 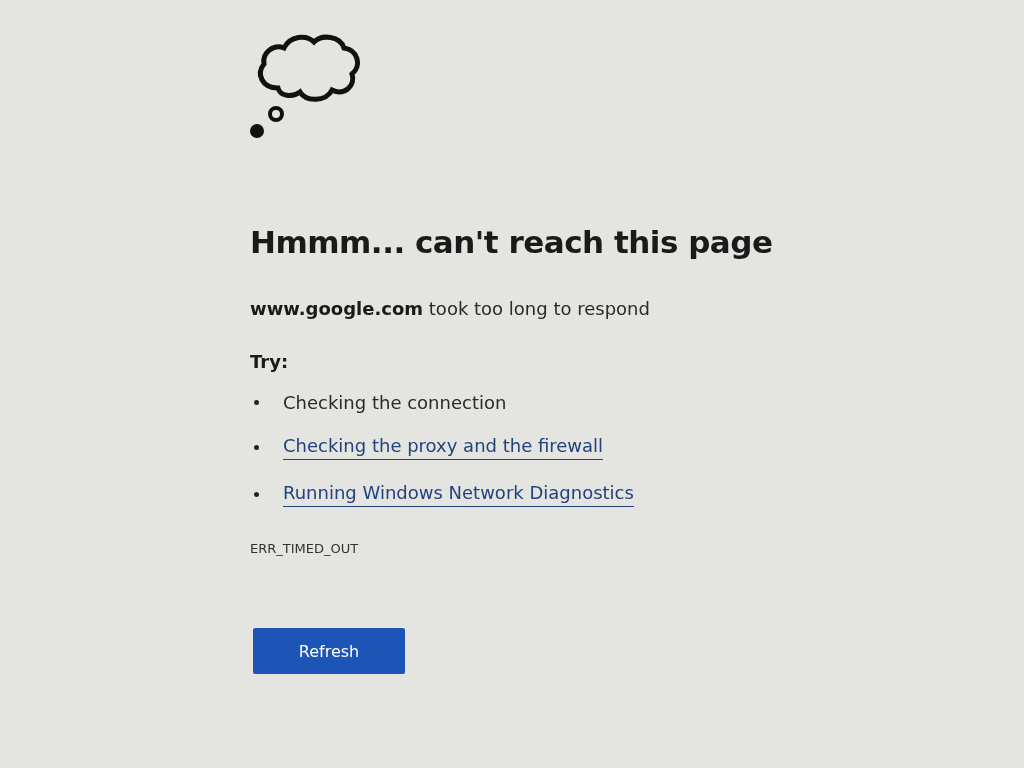 What do you see at coordinates (458, 494) in the screenshot?
I see `suggestion-link: Running Windows Network Diagnostics` at bounding box center [458, 494].